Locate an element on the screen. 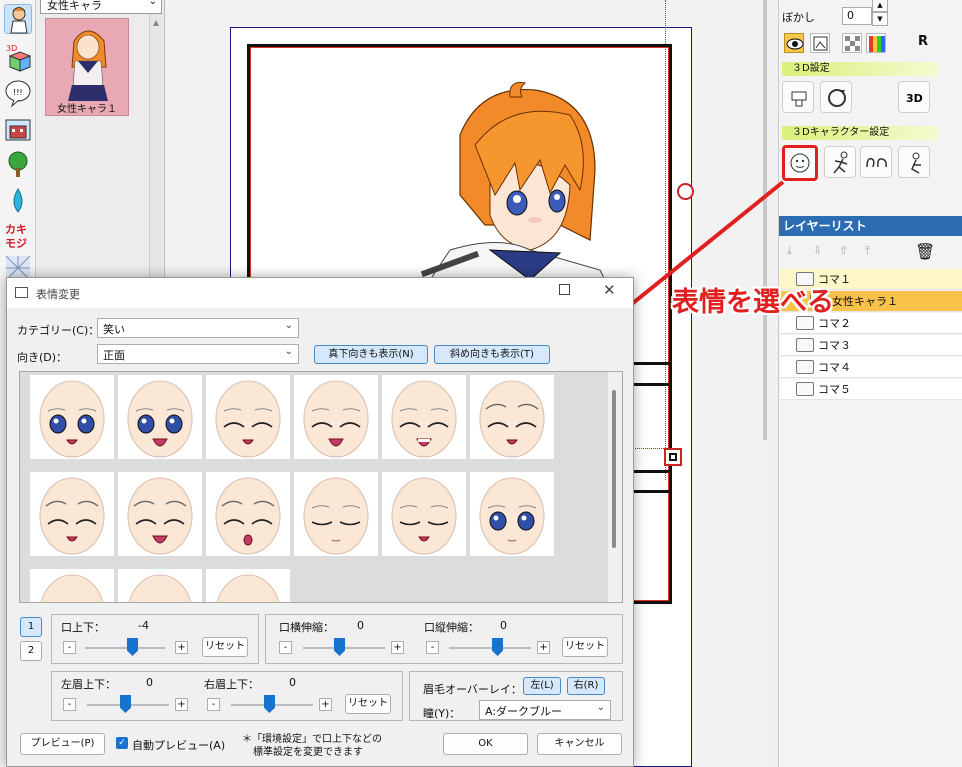 The width and height of the screenshot is (962, 767). move-up-icon: ⇧ is located at coordinates (843, 250).